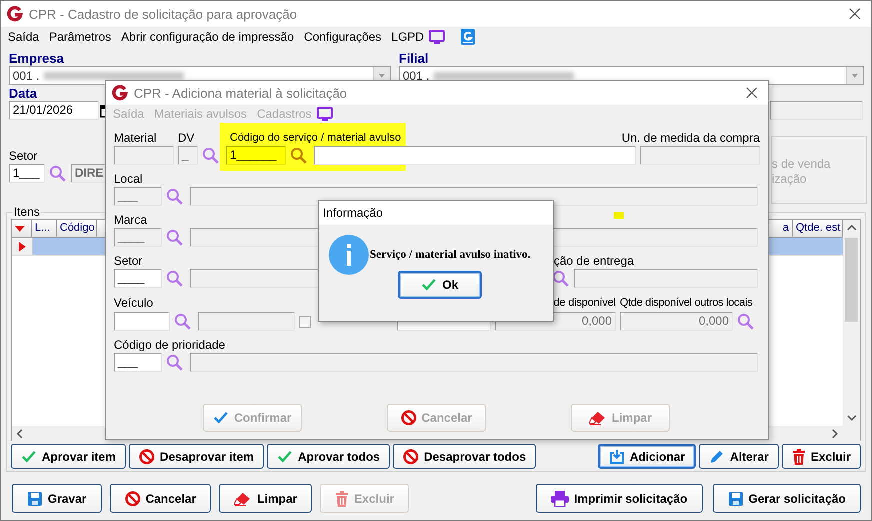 Image resolution: width=872 pixels, height=521 pixels. I want to click on field-label: DV, so click(186, 138).